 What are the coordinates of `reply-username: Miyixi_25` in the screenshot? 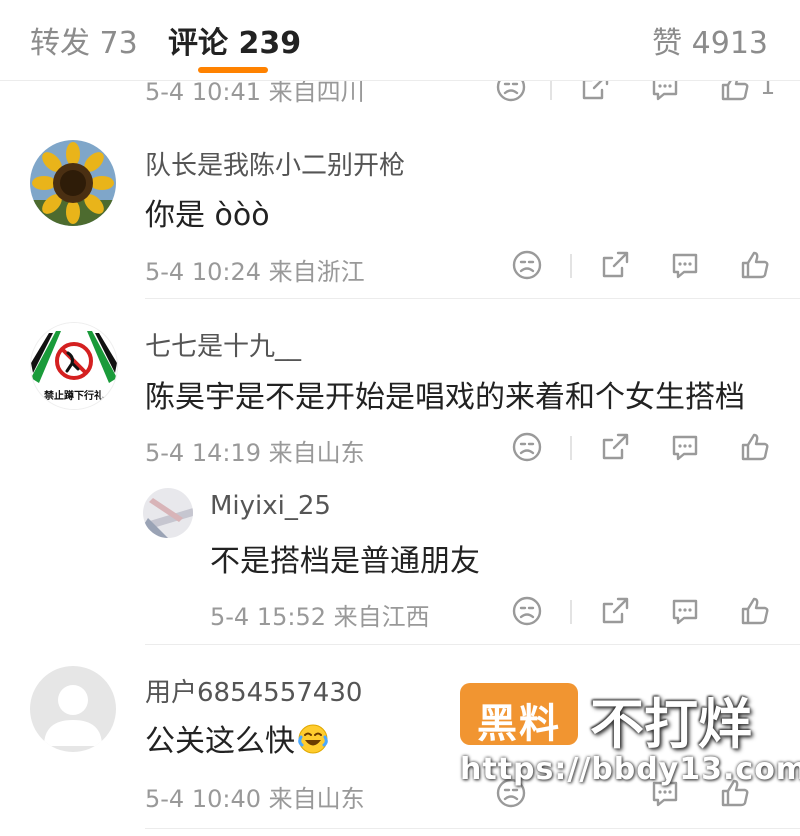 It's located at (270, 506).